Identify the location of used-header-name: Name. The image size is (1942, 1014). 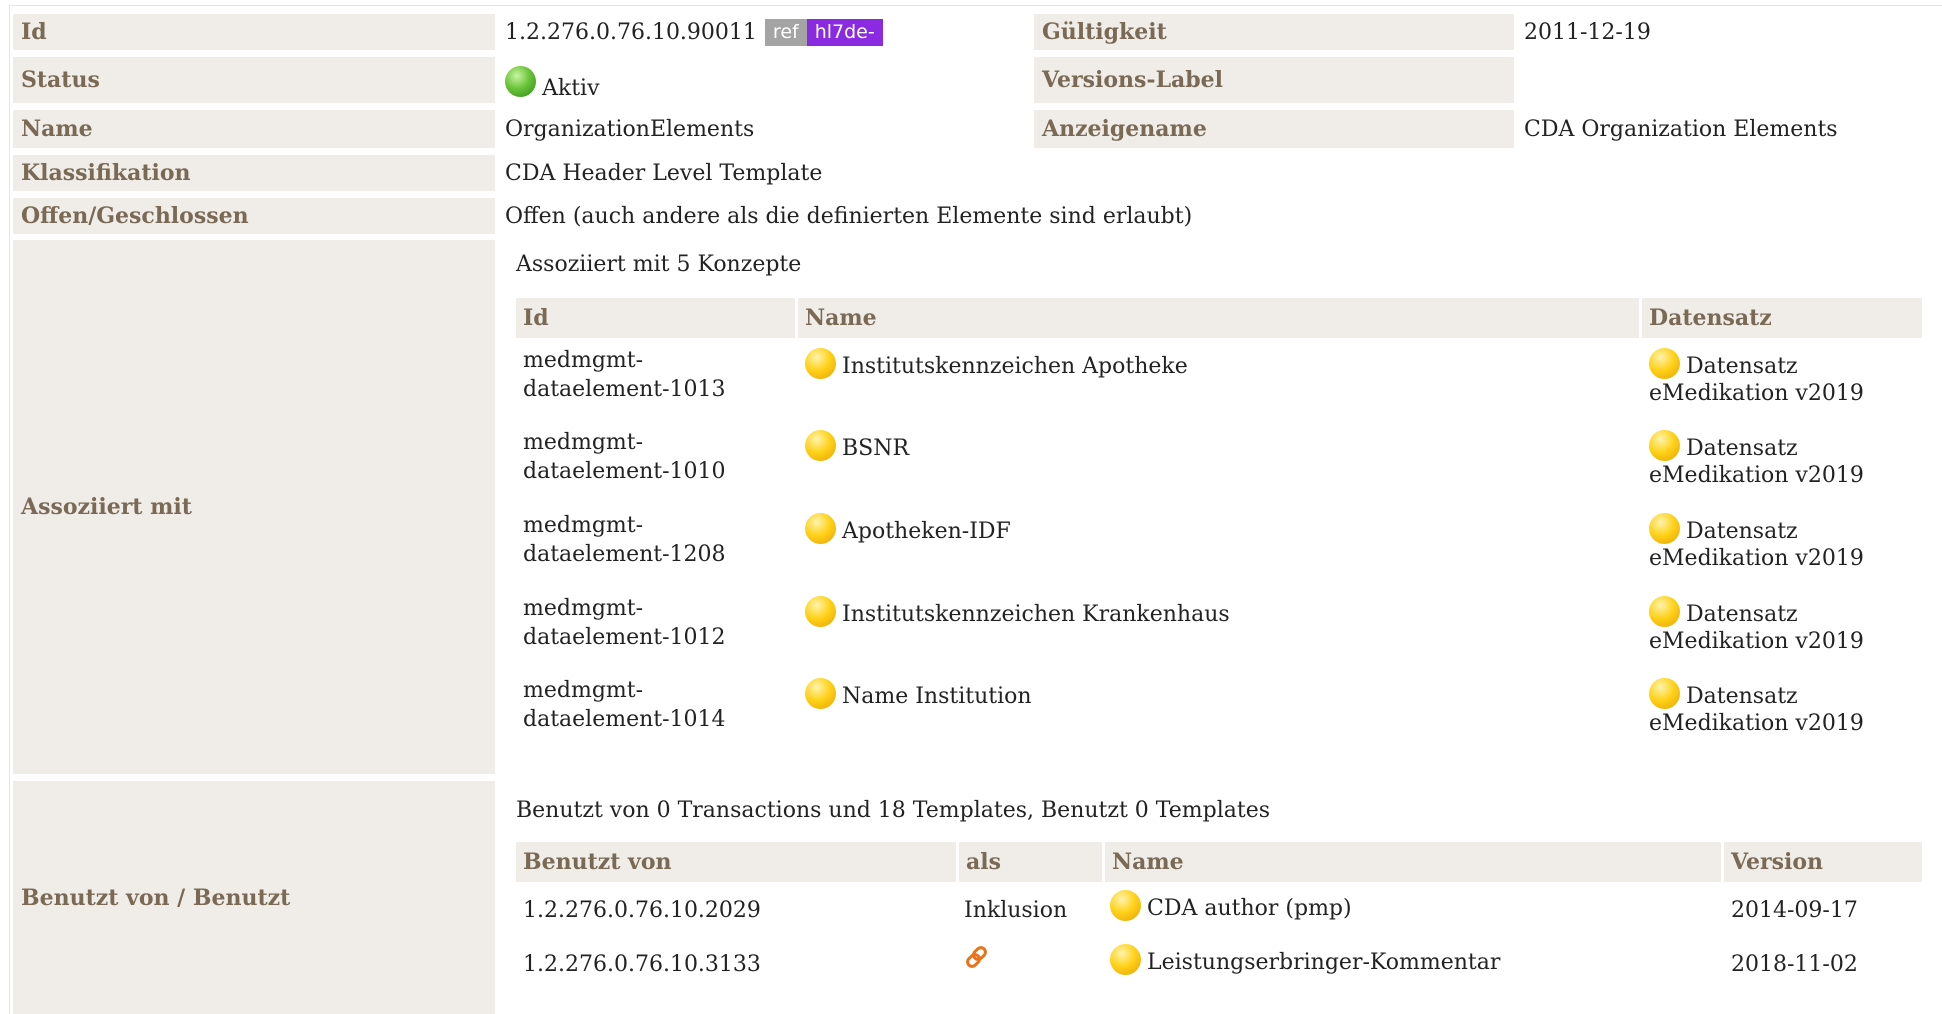
(1413, 862).